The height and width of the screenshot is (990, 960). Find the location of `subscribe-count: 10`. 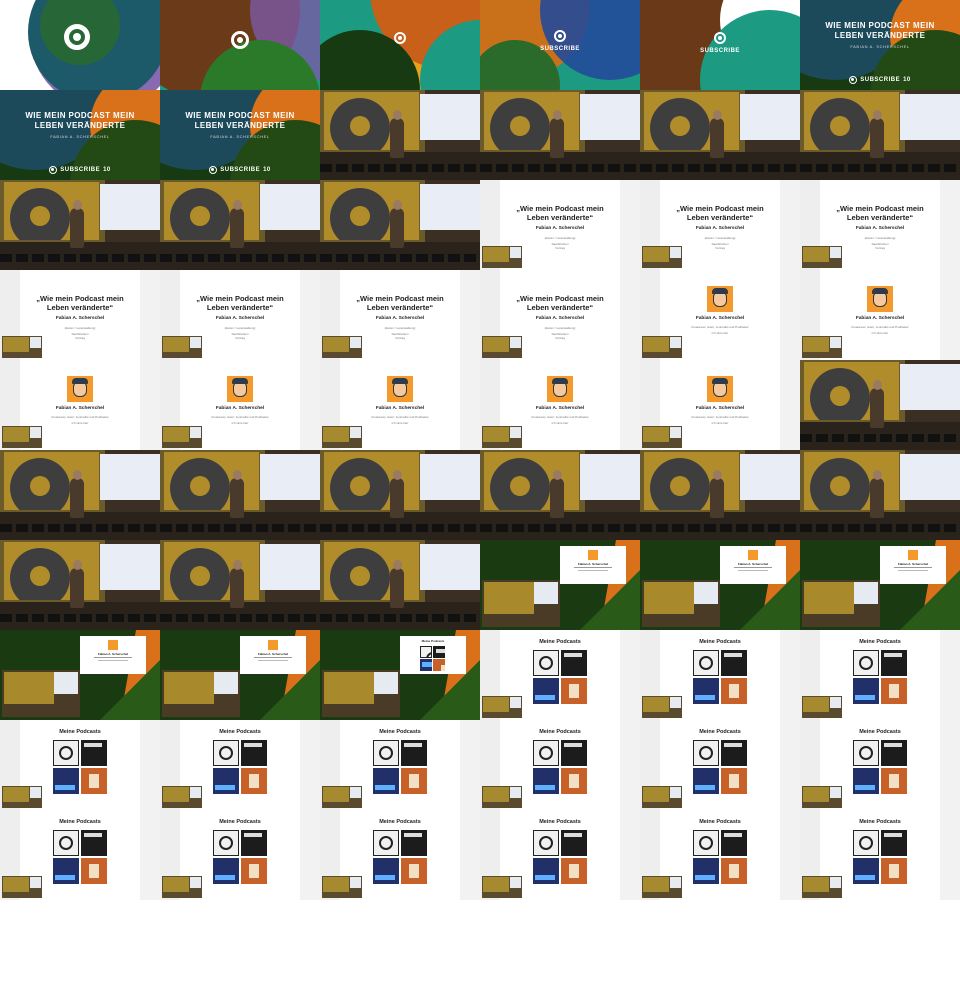

subscribe-count: 10 is located at coordinates (267, 170).